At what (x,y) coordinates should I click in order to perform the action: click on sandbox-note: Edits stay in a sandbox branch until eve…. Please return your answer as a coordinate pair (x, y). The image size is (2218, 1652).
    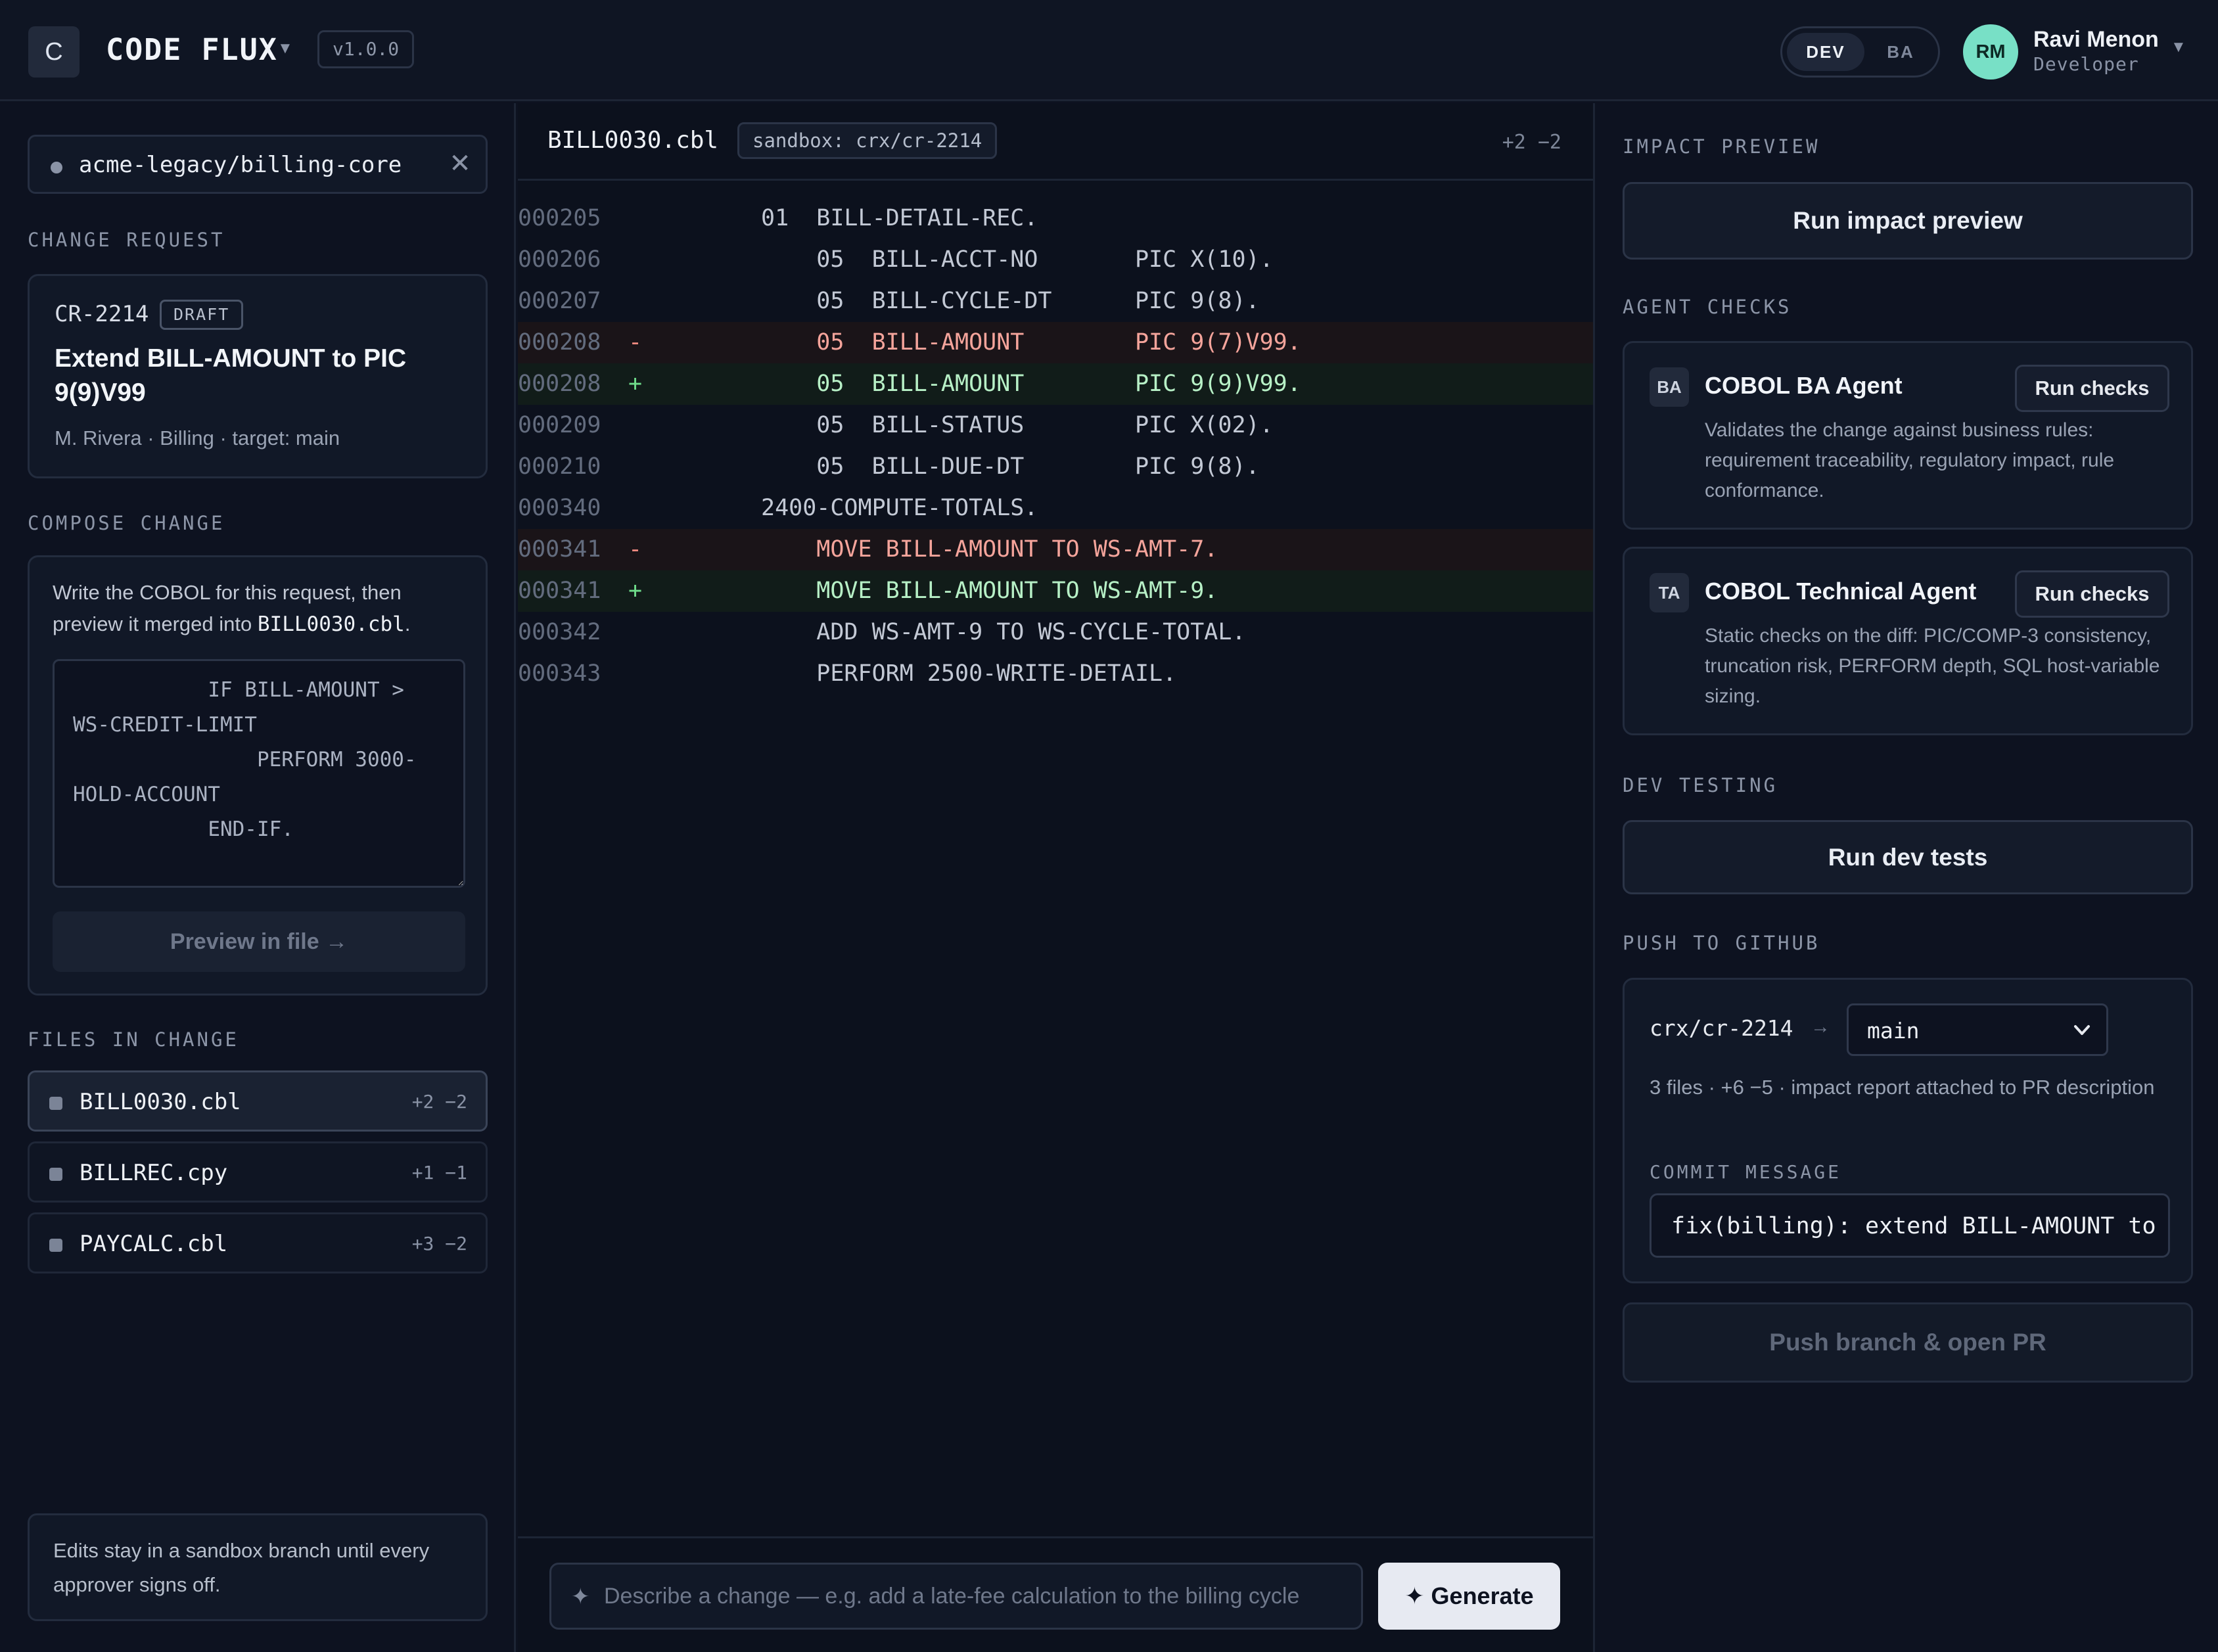
    Looking at the image, I should click on (258, 1567).